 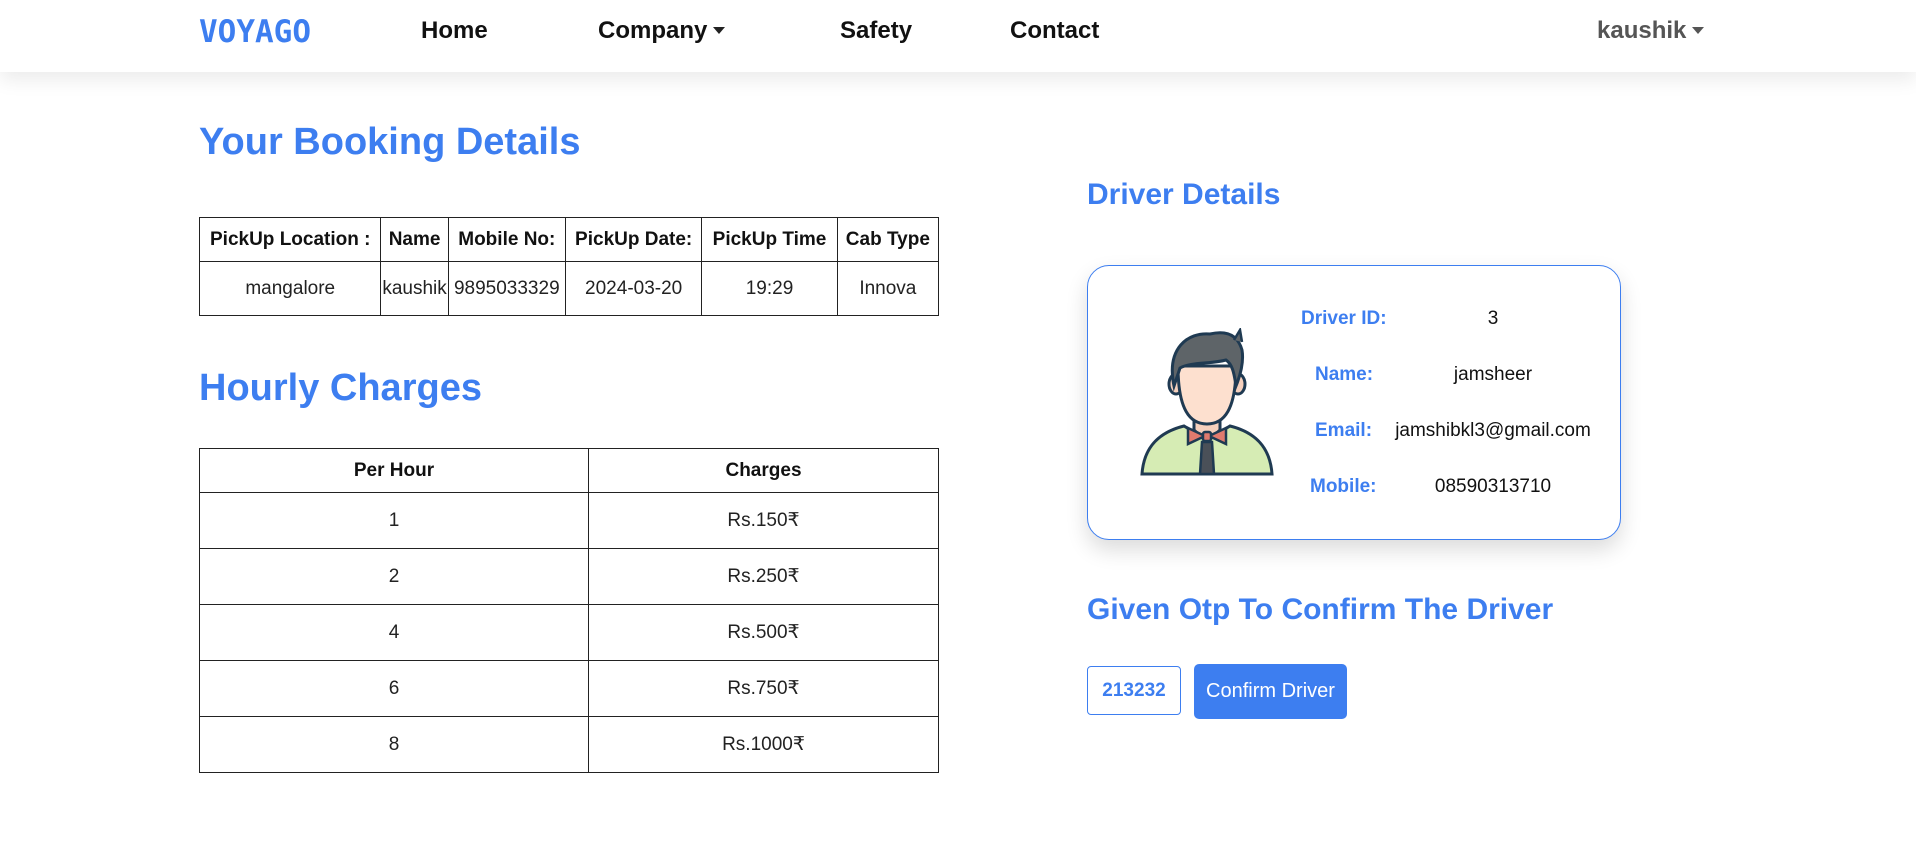 What do you see at coordinates (506, 288) in the screenshot?
I see `mobile-value: 9895033329` at bounding box center [506, 288].